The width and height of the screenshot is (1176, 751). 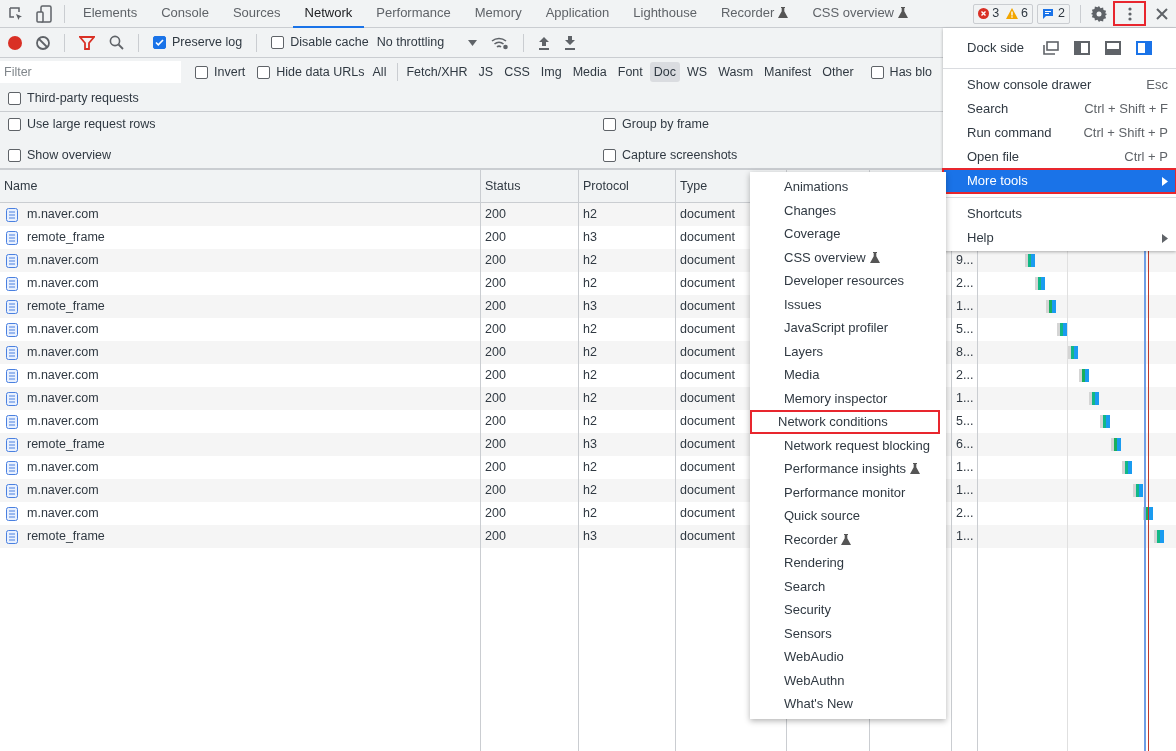 What do you see at coordinates (90, 72) in the screenshot?
I see `filter-field: Filter` at bounding box center [90, 72].